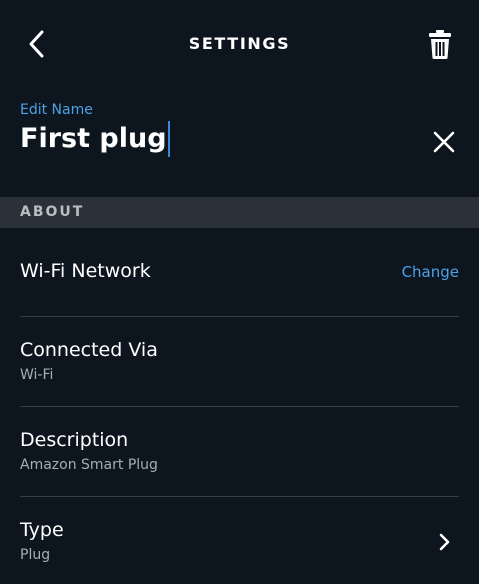  I want to click on edit-name-label: Edit Name, so click(56, 110).